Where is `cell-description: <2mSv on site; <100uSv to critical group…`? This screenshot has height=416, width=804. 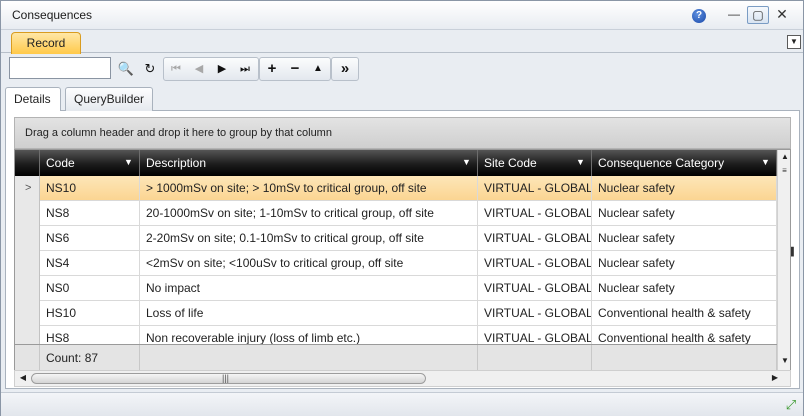
cell-description: <2mSv on site; <100uSv to critical group… is located at coordinates (309, 263).